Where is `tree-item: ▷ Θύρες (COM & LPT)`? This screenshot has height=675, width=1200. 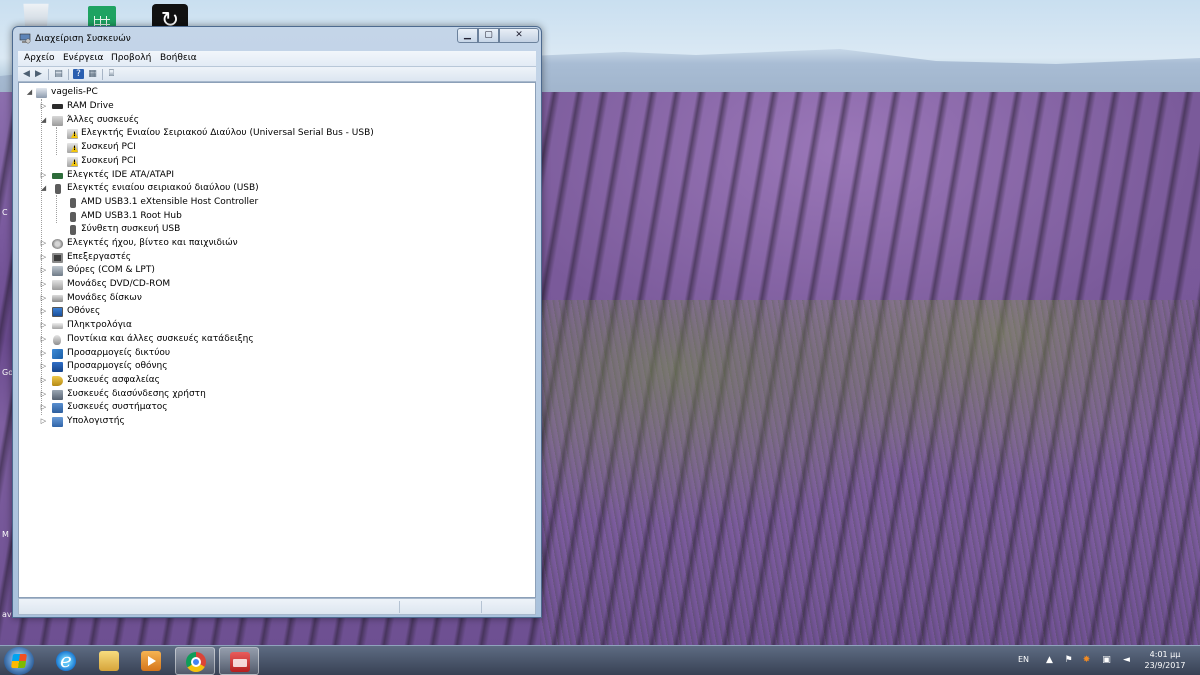
tree-item: ▷ Θύρες (COM & LPT) is located at coordinates (269, 270).